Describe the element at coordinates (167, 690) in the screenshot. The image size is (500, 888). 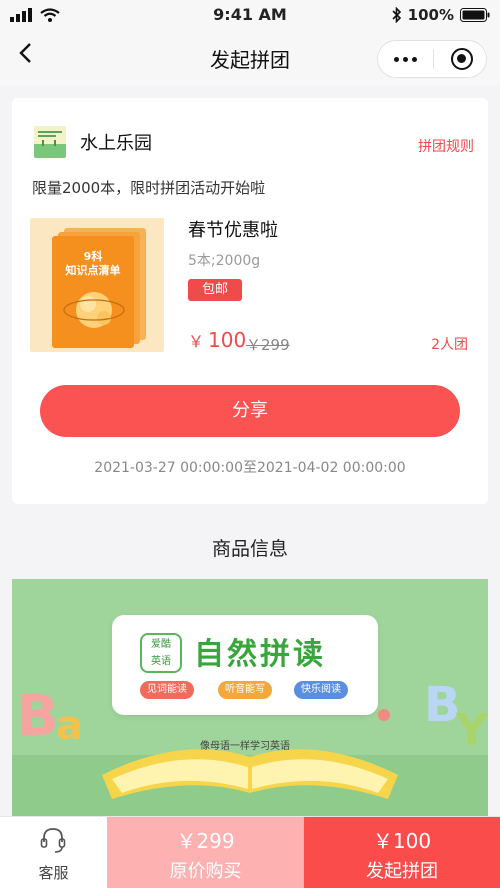
I see `banner-feature-1: 见词能读` at that location.